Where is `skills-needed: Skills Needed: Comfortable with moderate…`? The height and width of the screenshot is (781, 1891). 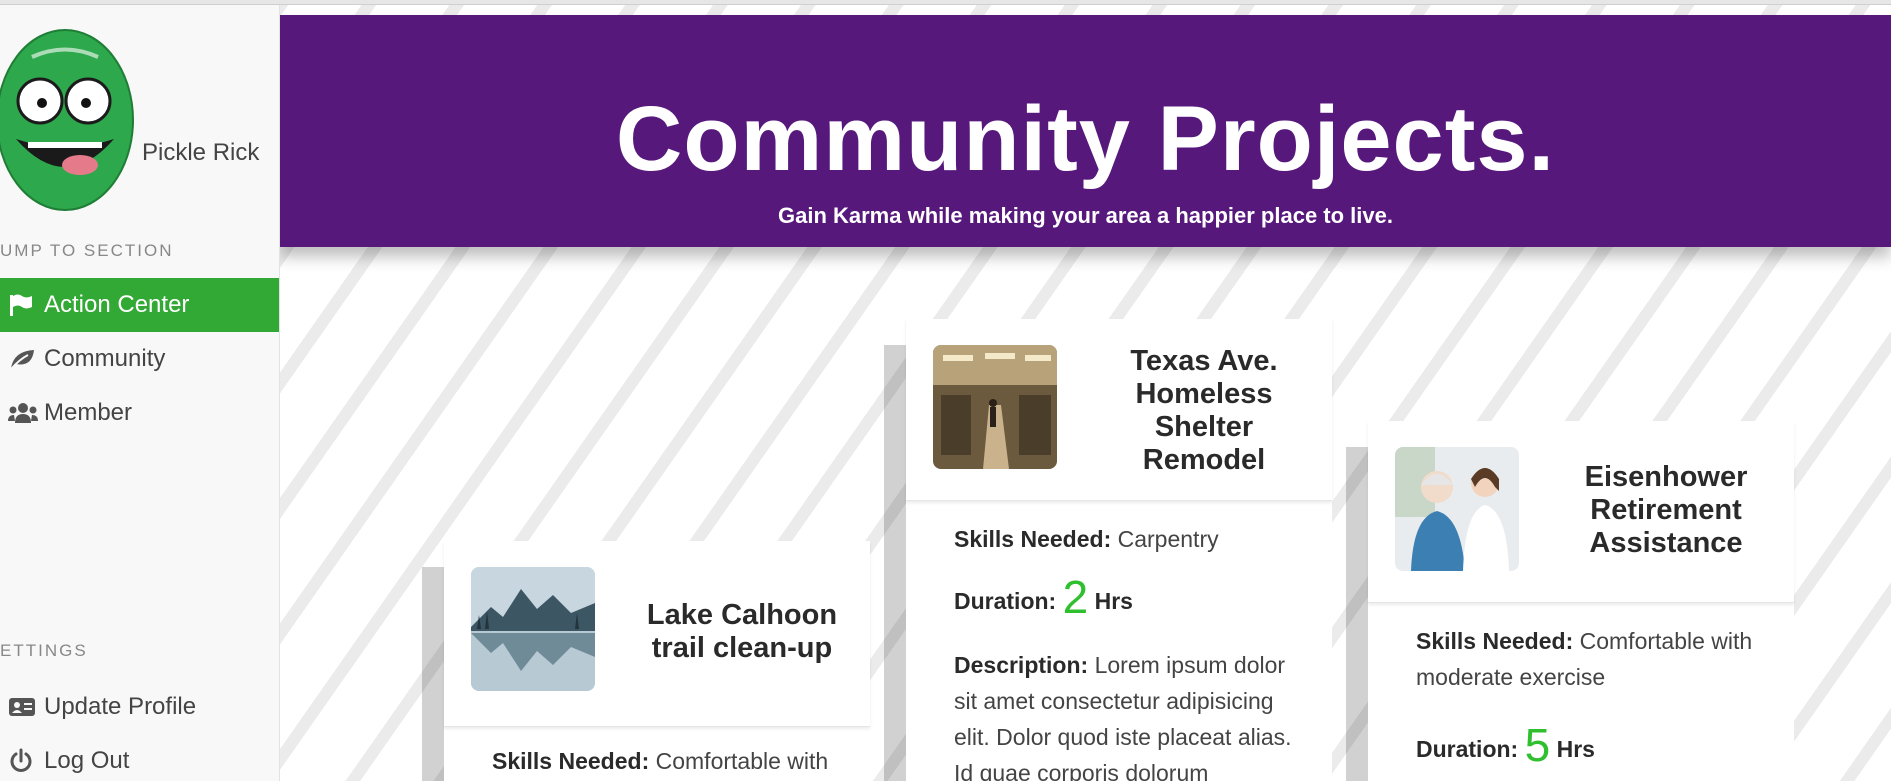
skills-needed: Skills Needed: Comfortable with moderate… is located at coordinates (1584, 659).